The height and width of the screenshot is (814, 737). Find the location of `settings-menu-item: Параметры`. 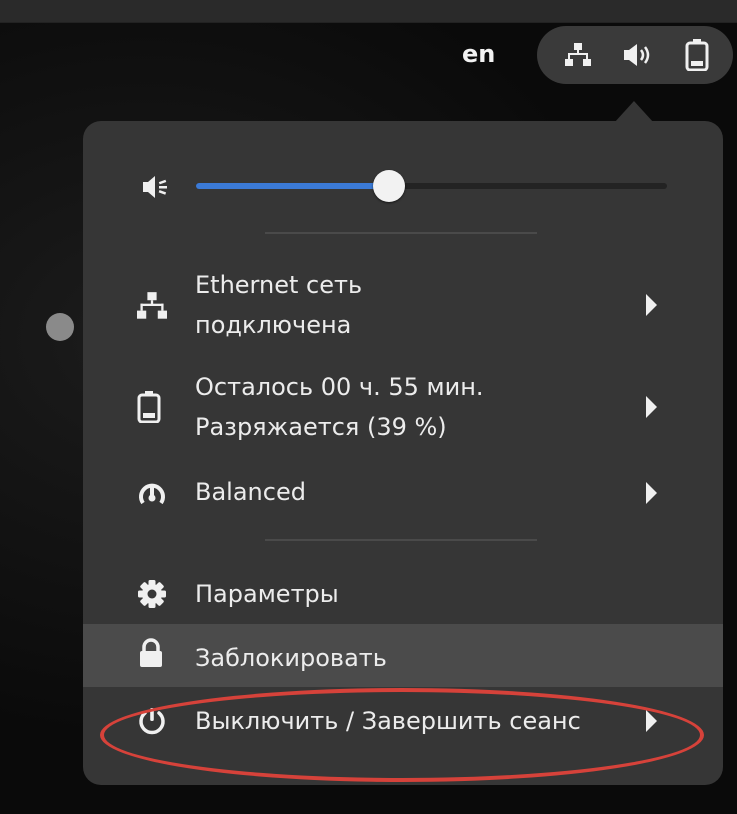

settings-menu-item: Параметры is located at coordinates (403, 594).